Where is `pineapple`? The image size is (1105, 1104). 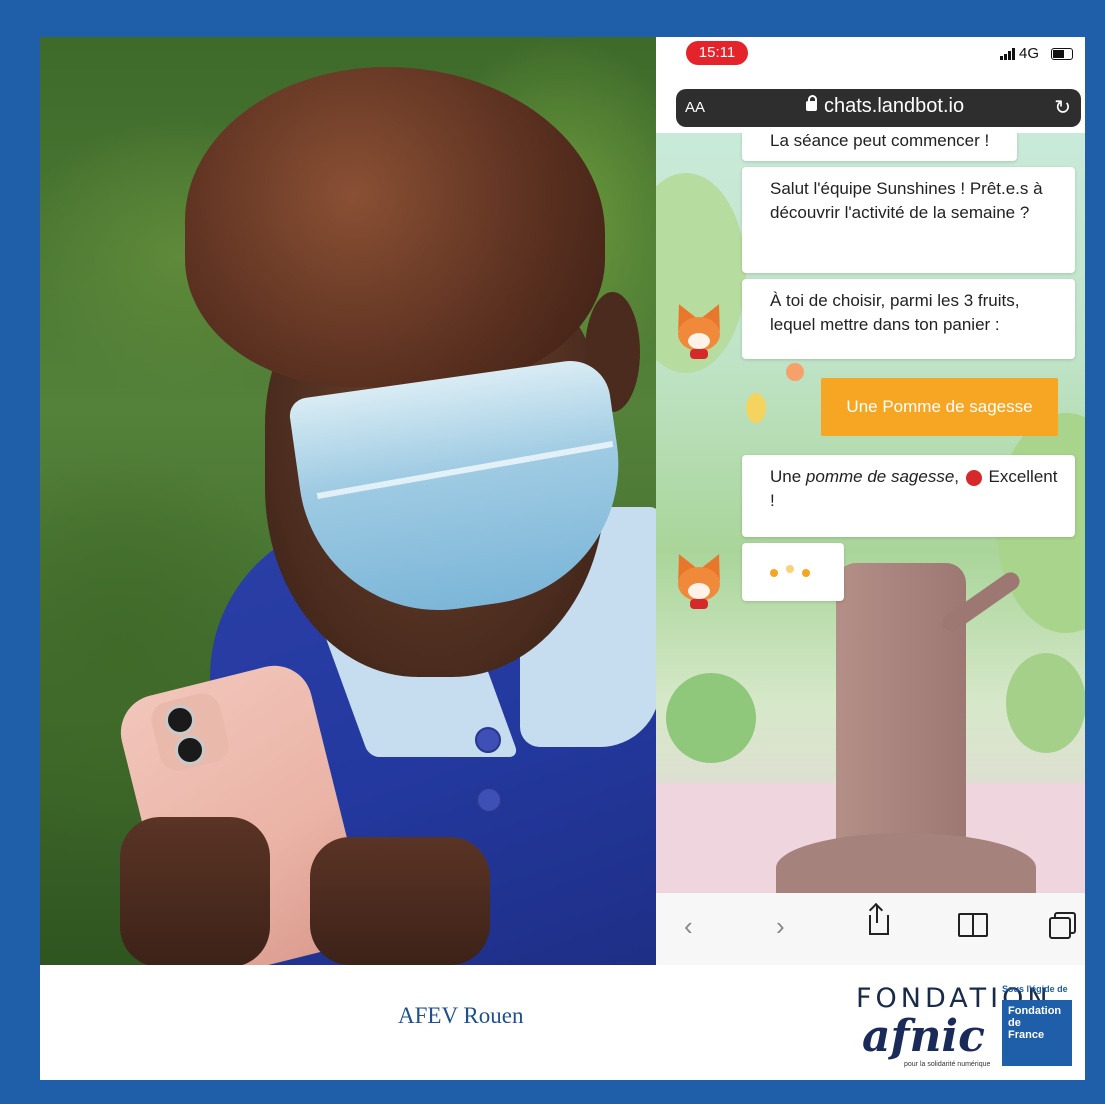
pineapple is located at coordinates (756, 408).